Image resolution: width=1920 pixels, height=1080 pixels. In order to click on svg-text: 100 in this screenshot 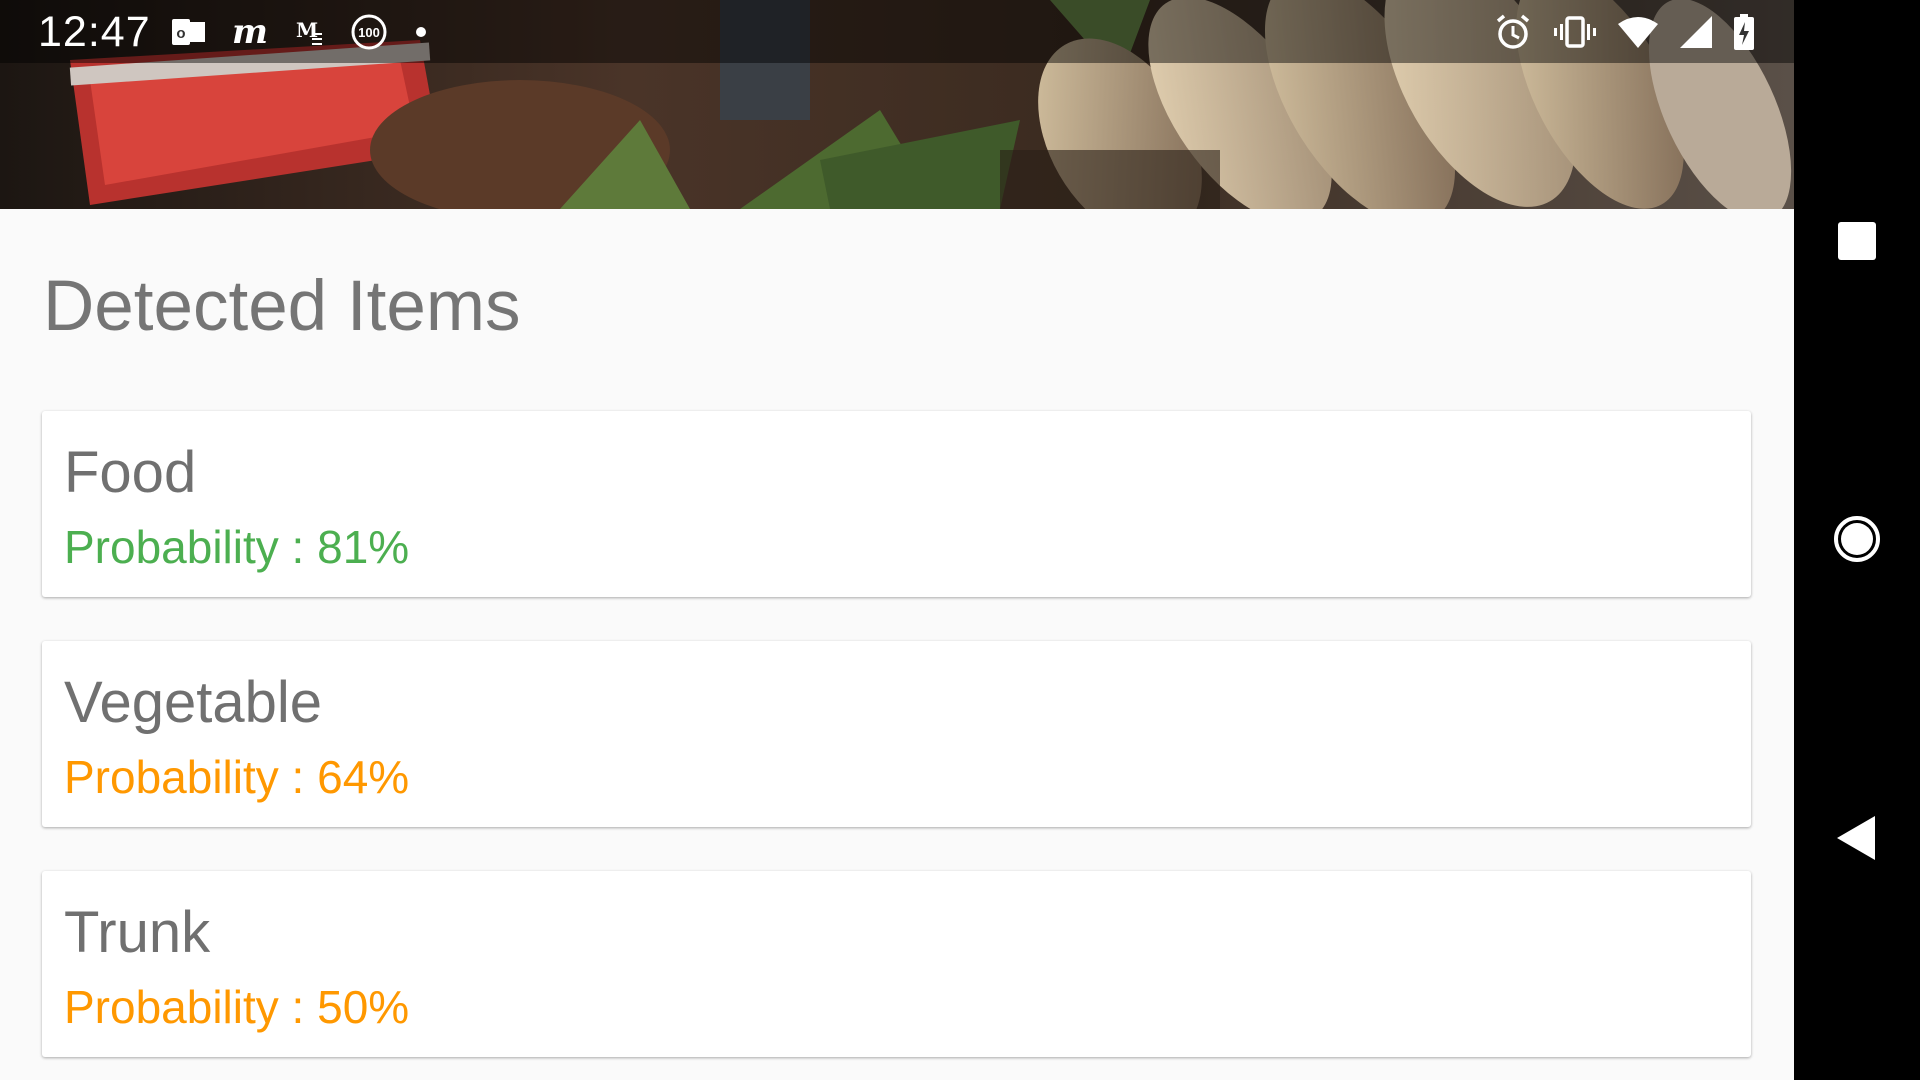, I will do `click(369, 32)`.